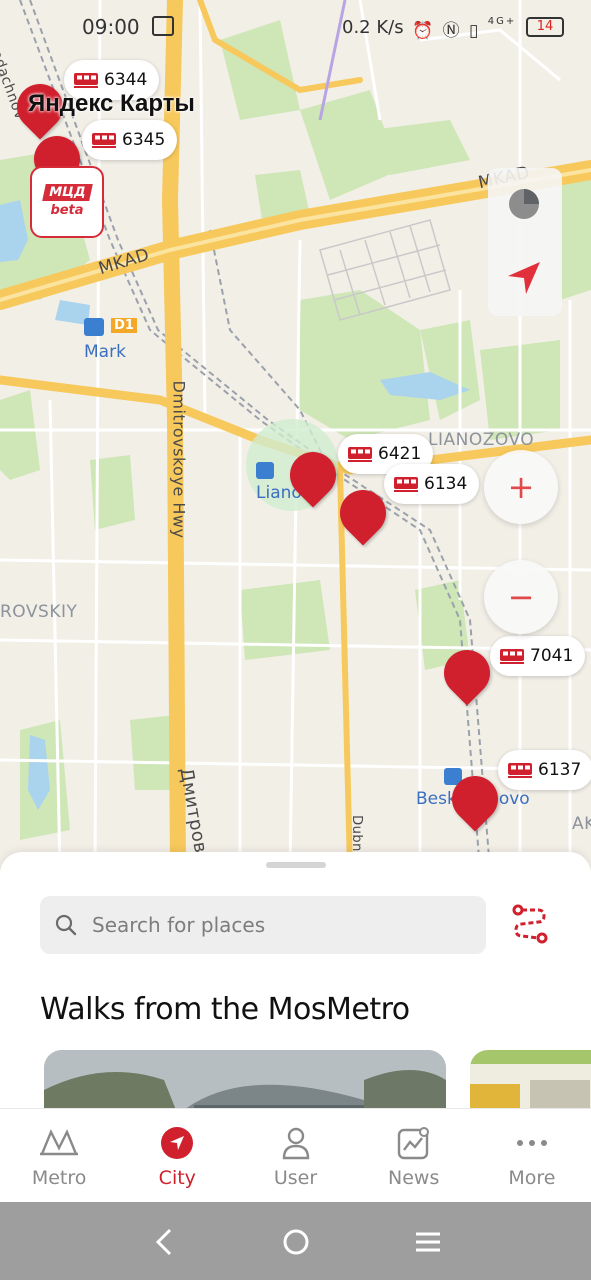 The height and width of the screenshot is (1280, 591). Describe the element at coordinates (581, 824) in the screenshot. I see `district-label-ak: AK` at that location.